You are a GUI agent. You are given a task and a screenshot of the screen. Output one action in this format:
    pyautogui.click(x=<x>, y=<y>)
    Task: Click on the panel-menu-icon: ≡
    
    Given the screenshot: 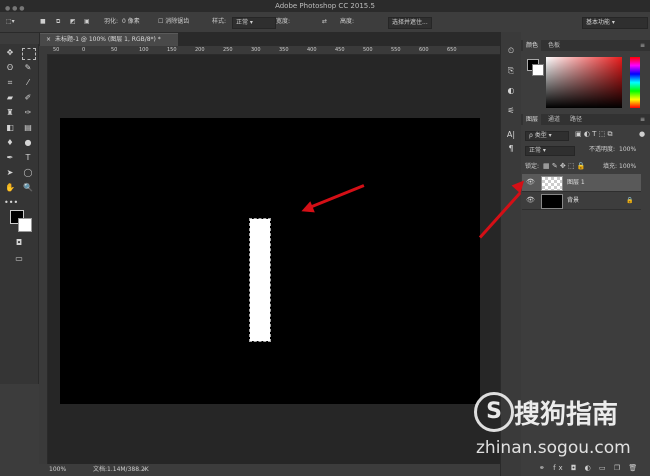 What is the action you would take?
    pyautogui.click(x=642, y=45)
    